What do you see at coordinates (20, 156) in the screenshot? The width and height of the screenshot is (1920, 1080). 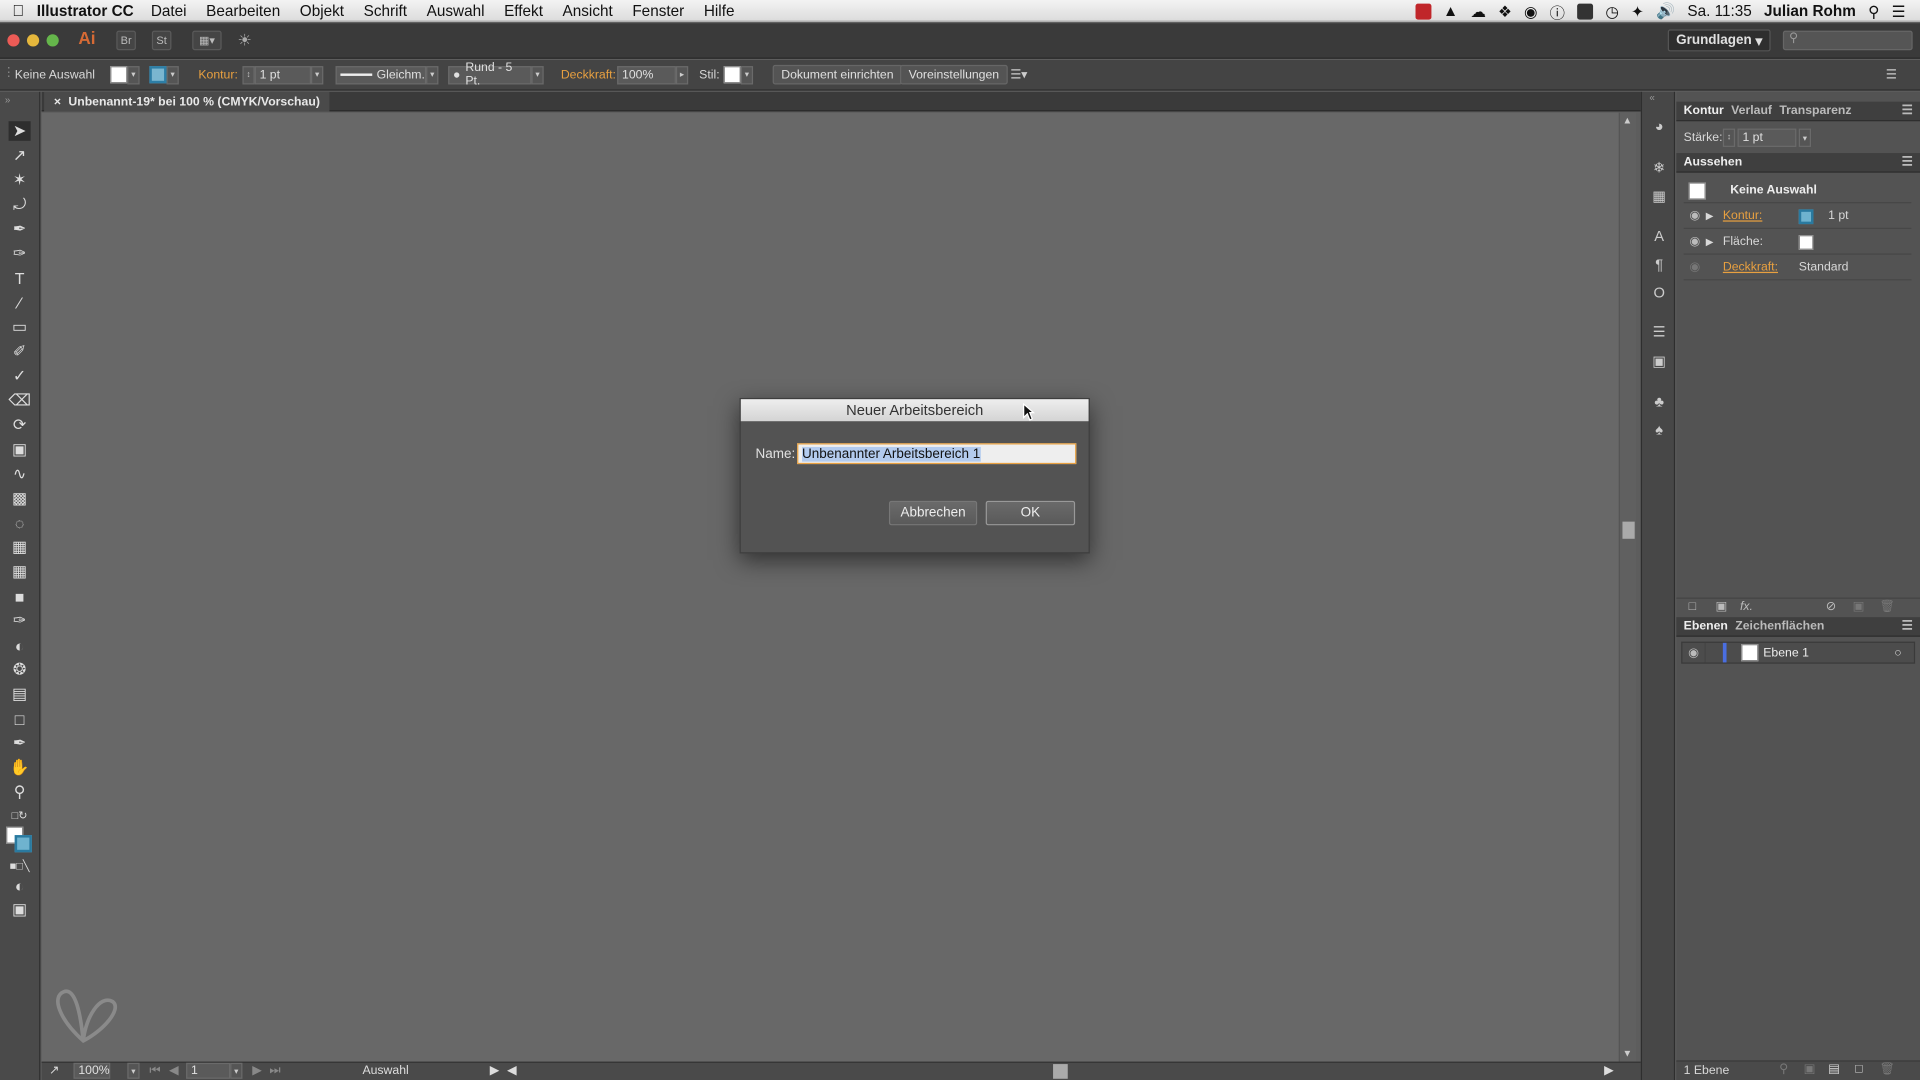 I see `direct-selection-tool-icon: ↗` at bounding box center [20, 156].